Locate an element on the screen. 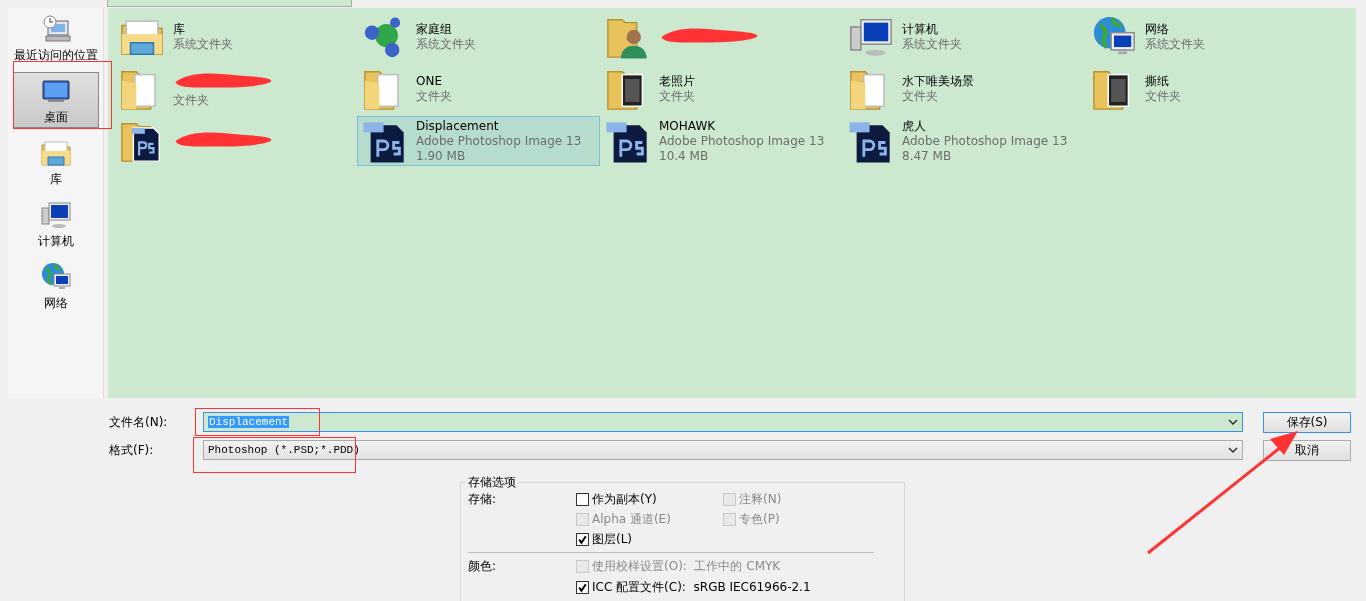 The width and height of the screenshot is (1366, 601). sidebar-item: 网络 is located at coordinates (55, 286).